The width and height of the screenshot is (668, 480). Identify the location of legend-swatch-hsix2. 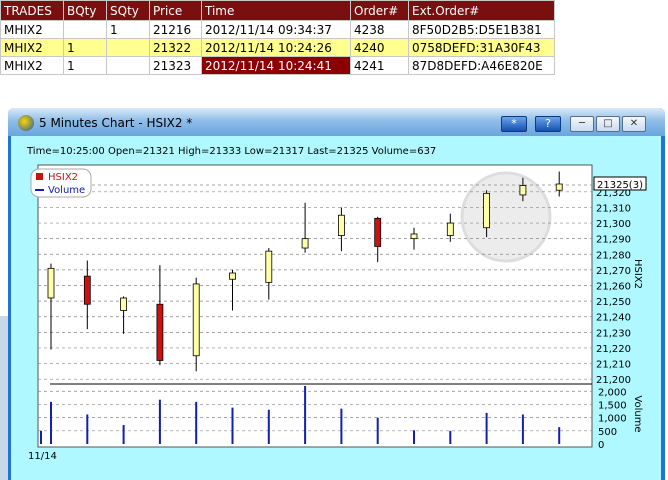
(39, 176).